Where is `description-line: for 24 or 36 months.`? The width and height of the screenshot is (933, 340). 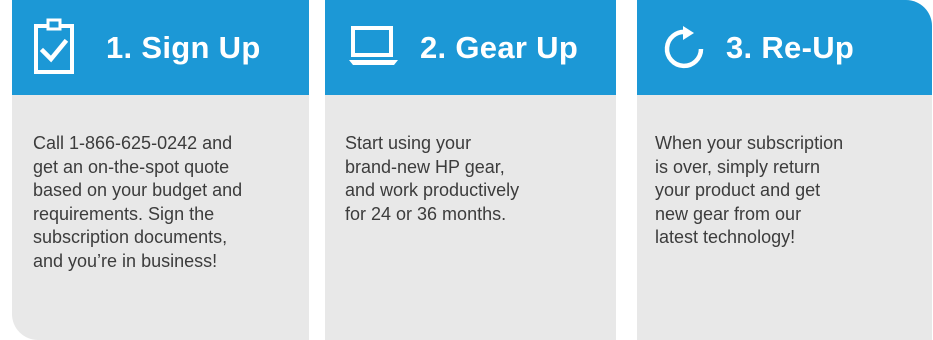
description-line: for 24 or 36 months. is located at coordinates (426, 213).